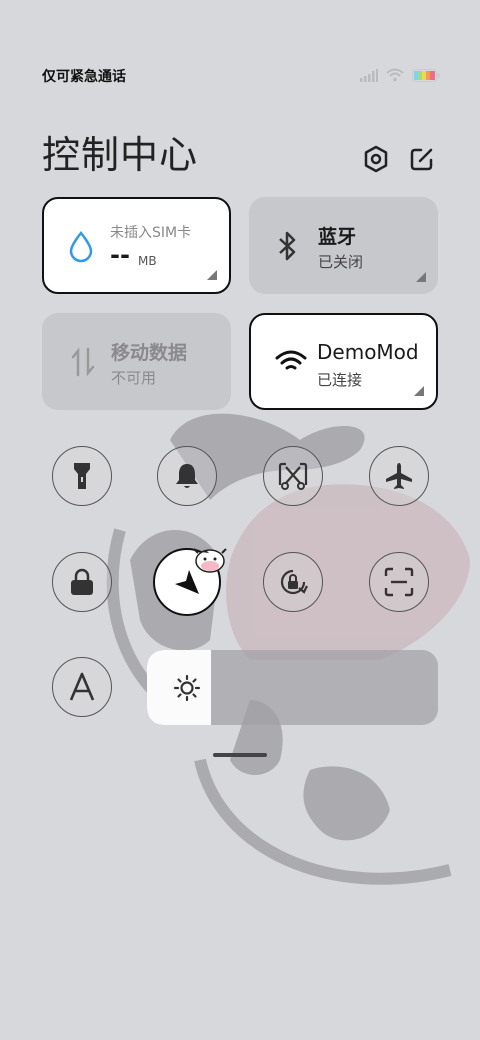 The height and width of the screenshot is (1040, 480). I want to click on wifi-network-name: DemoMod, so click(368, 352).